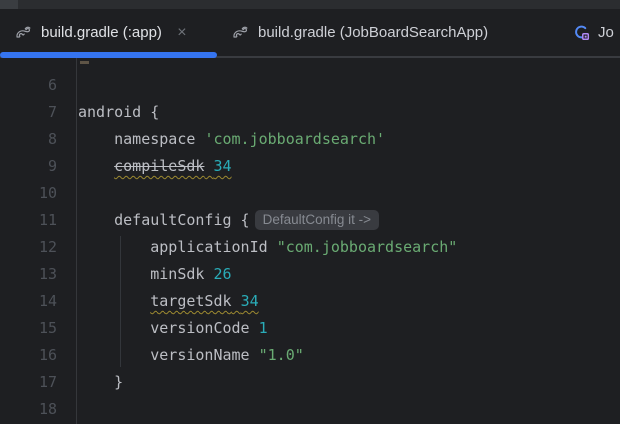 This screenshot has width=620, height=424. Describe the element at coordinates (38, 247) in the screenshot. I see `gutter-line-number: 12` at that location.